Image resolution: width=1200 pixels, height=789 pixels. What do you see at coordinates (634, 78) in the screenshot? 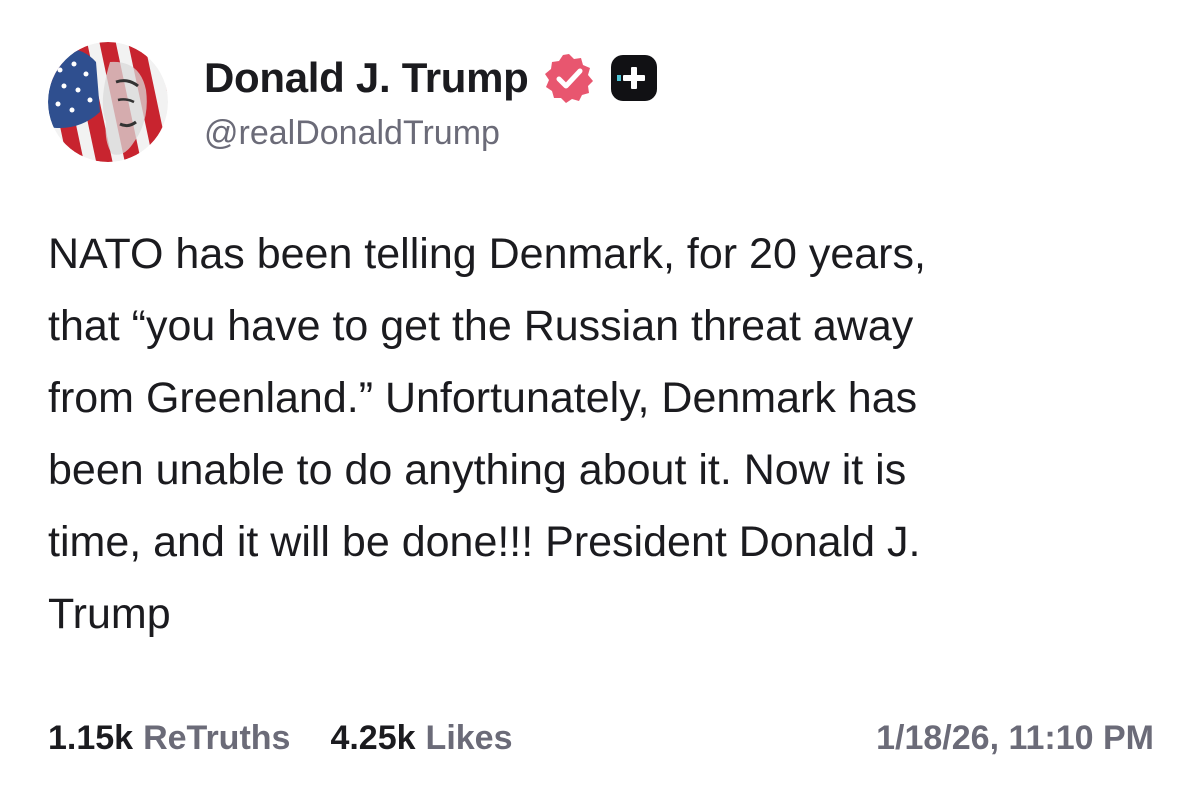
I see `plus-icon` at bounding box center [634, 78].